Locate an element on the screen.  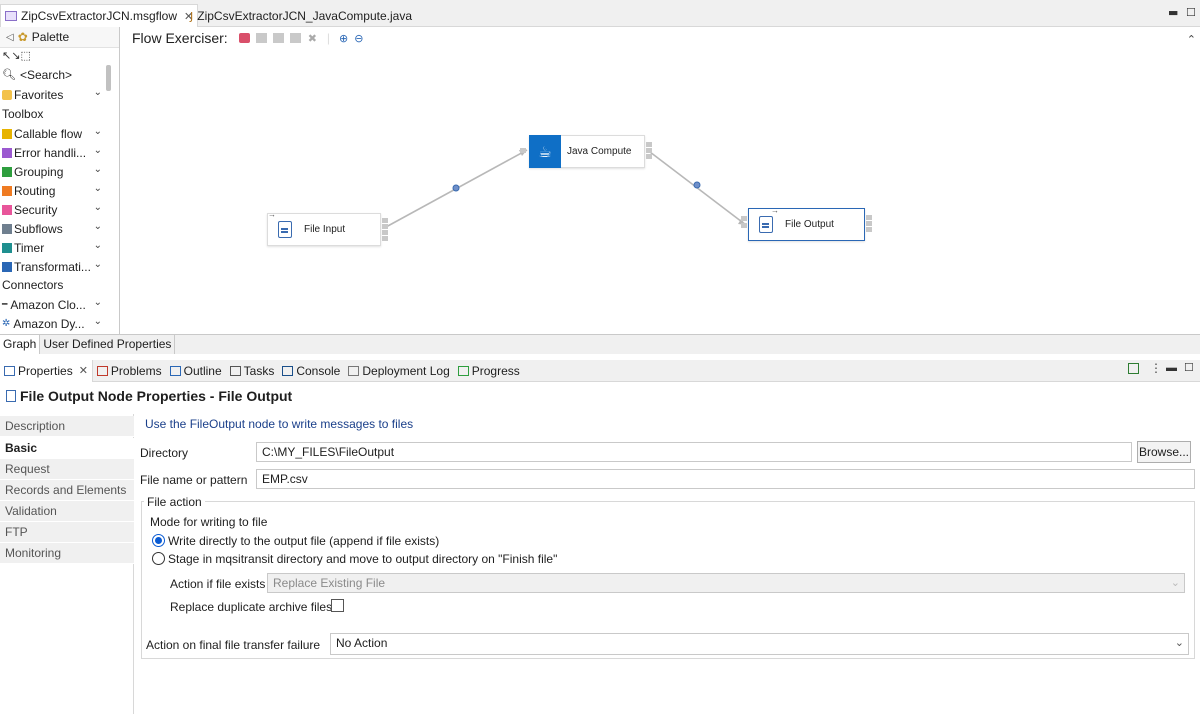
outline-icon is located at coordinates (175, 370).